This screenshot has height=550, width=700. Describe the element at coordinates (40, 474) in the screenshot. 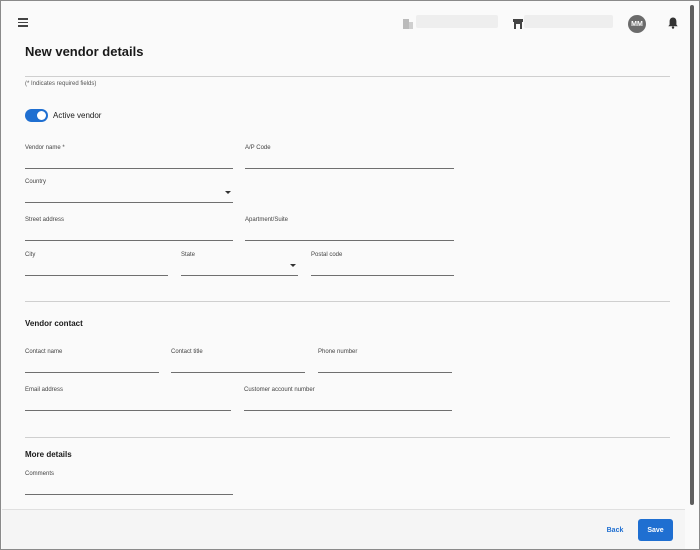

I see `comments-label: Comments` at that location.